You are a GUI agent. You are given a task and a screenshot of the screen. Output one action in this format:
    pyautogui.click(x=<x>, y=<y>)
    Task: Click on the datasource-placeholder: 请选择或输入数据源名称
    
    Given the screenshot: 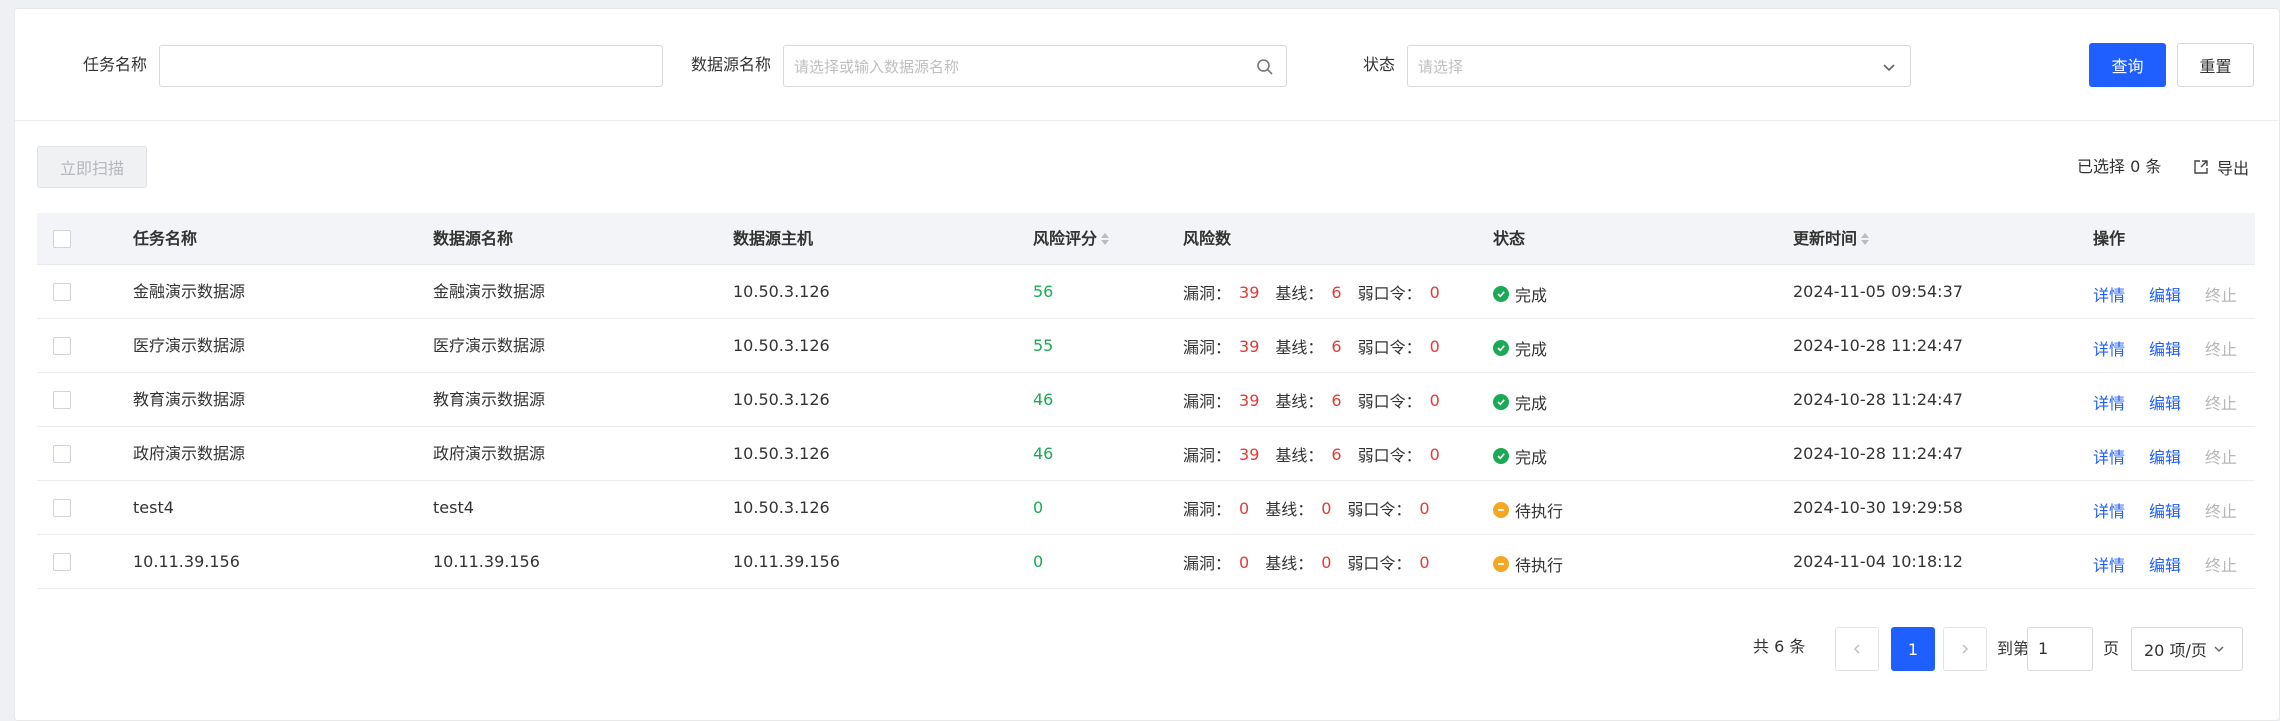 What is the action you would take?
    pyautogui.click(x=877, y=67)
    